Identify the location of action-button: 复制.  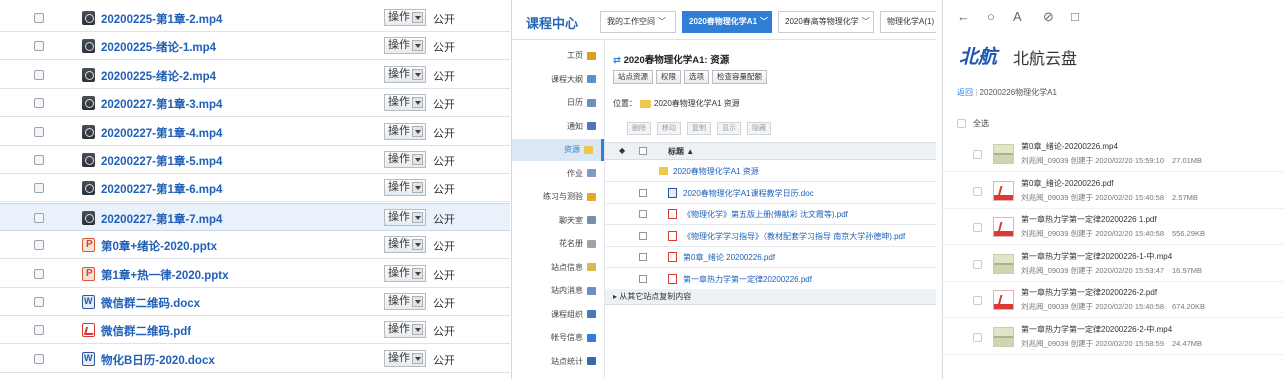
(699, 128).